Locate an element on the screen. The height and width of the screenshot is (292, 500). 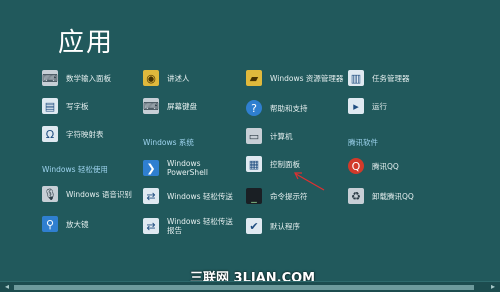
app-label: 任务管理器 is located at coordinates (391, 78).